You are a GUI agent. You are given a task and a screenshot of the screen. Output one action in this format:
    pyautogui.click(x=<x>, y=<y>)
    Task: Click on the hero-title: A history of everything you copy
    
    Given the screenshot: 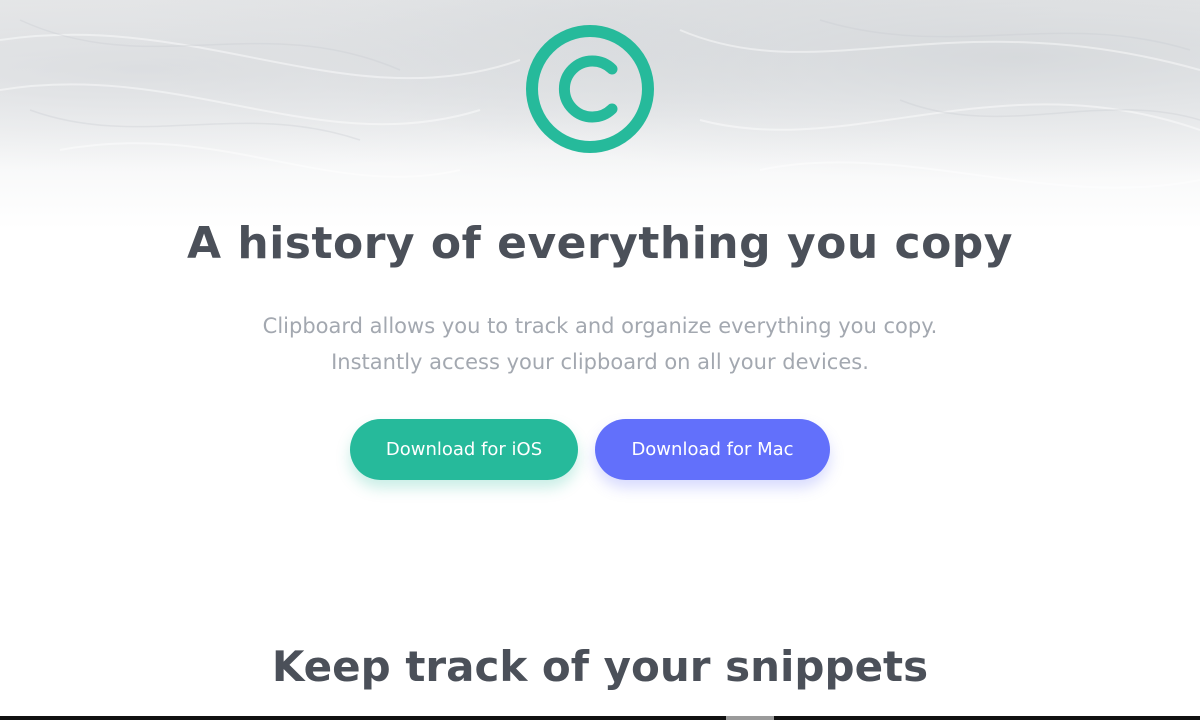 What is the action you would take?
    pyautogui.click(x=600, y=243)
    